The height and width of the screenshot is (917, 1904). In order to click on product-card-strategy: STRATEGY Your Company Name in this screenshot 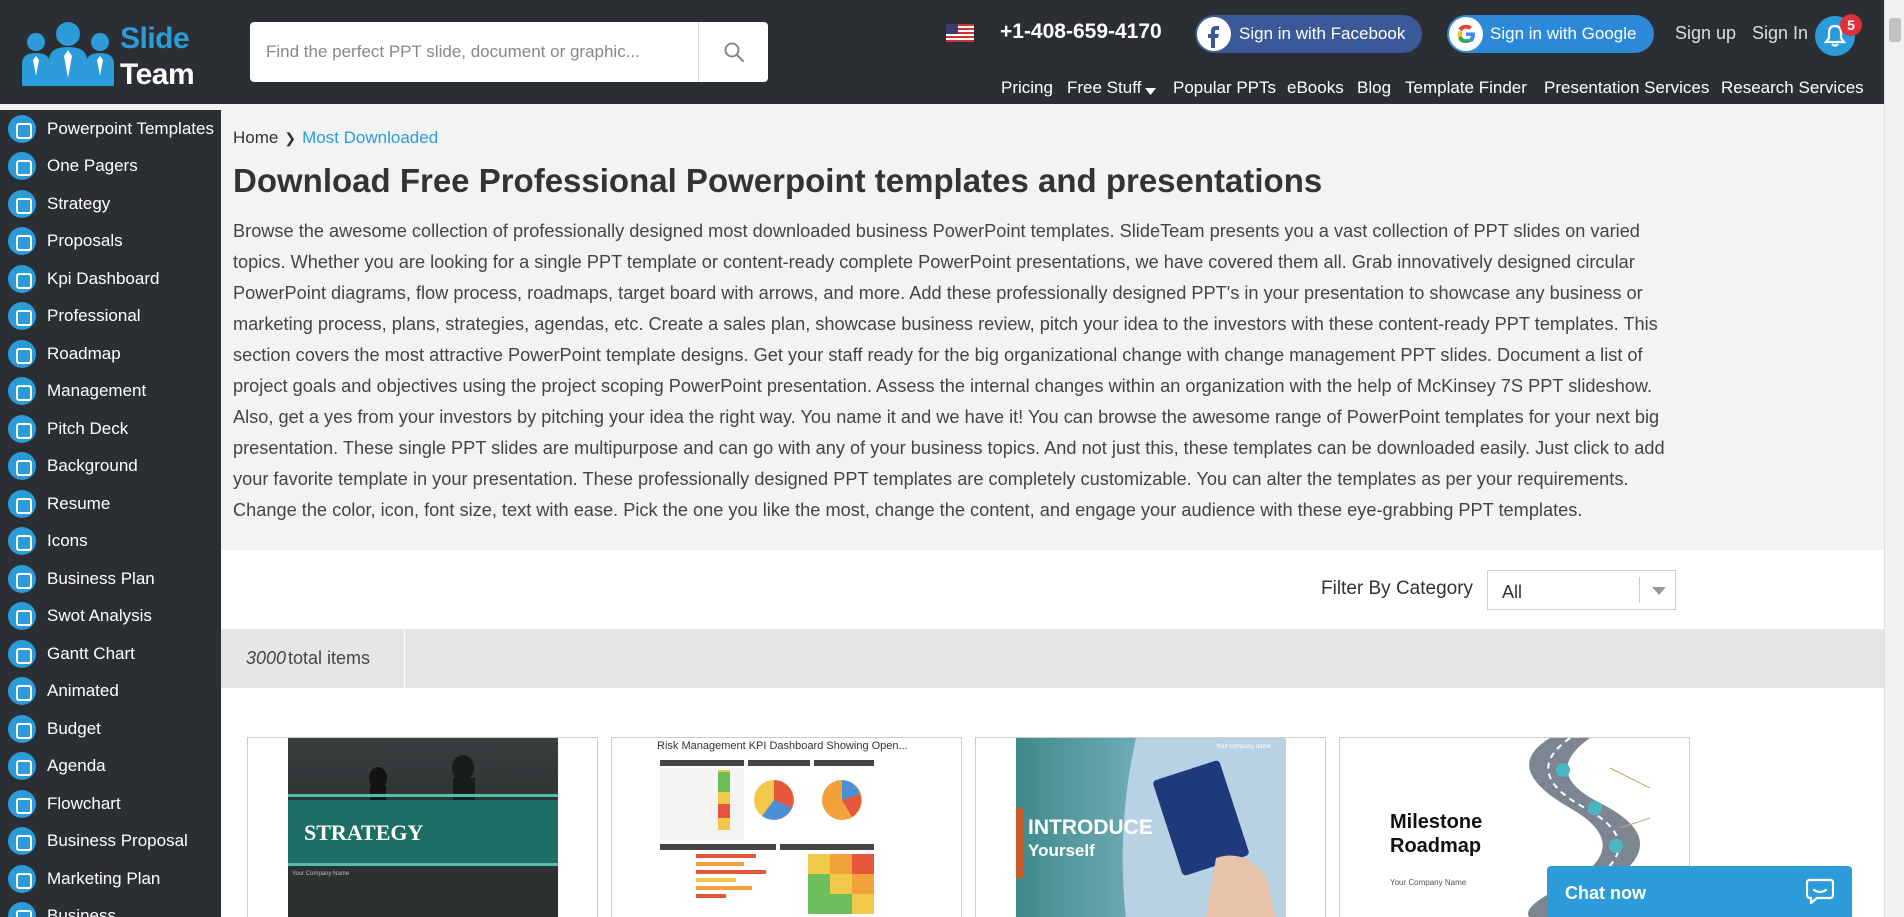, I will do `click(422, 827)`.